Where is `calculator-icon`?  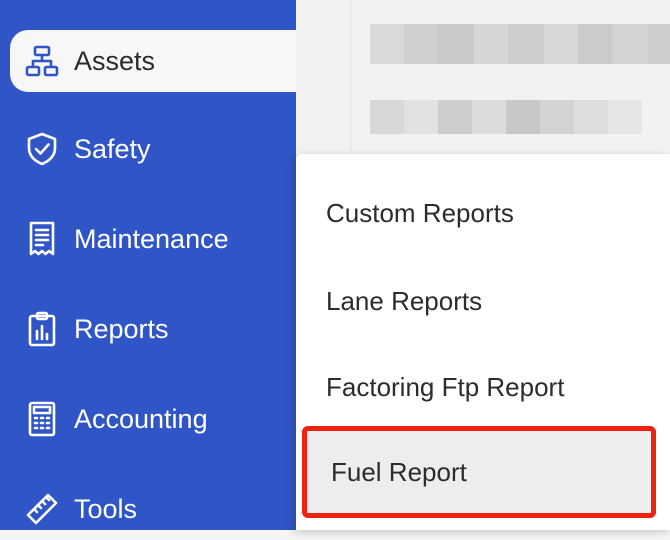 calculator-icon is located at coordinates (42, 419).